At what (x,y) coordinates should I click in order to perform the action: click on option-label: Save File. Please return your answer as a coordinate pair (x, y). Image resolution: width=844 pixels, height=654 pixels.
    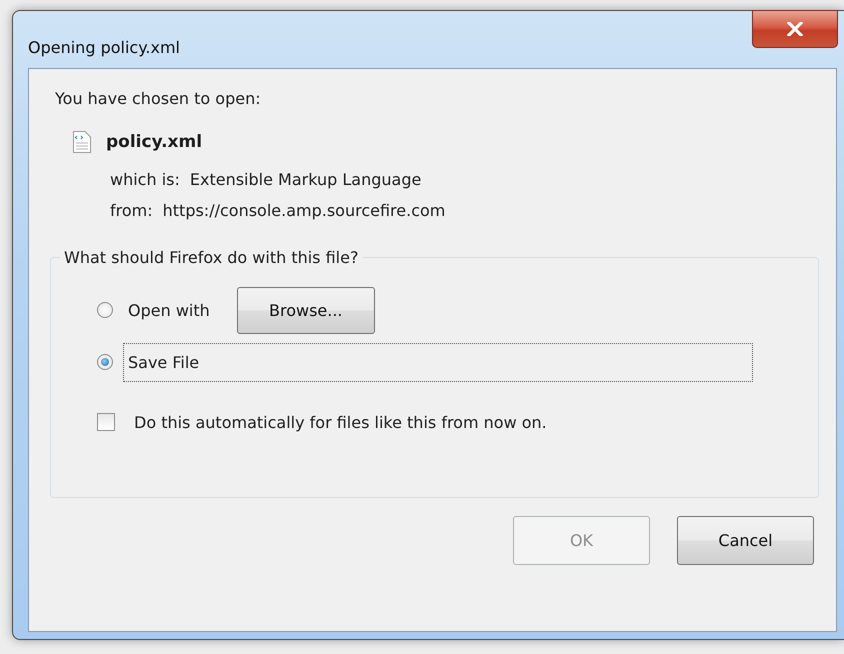
    Looking at the image, I should click on (438, 362).